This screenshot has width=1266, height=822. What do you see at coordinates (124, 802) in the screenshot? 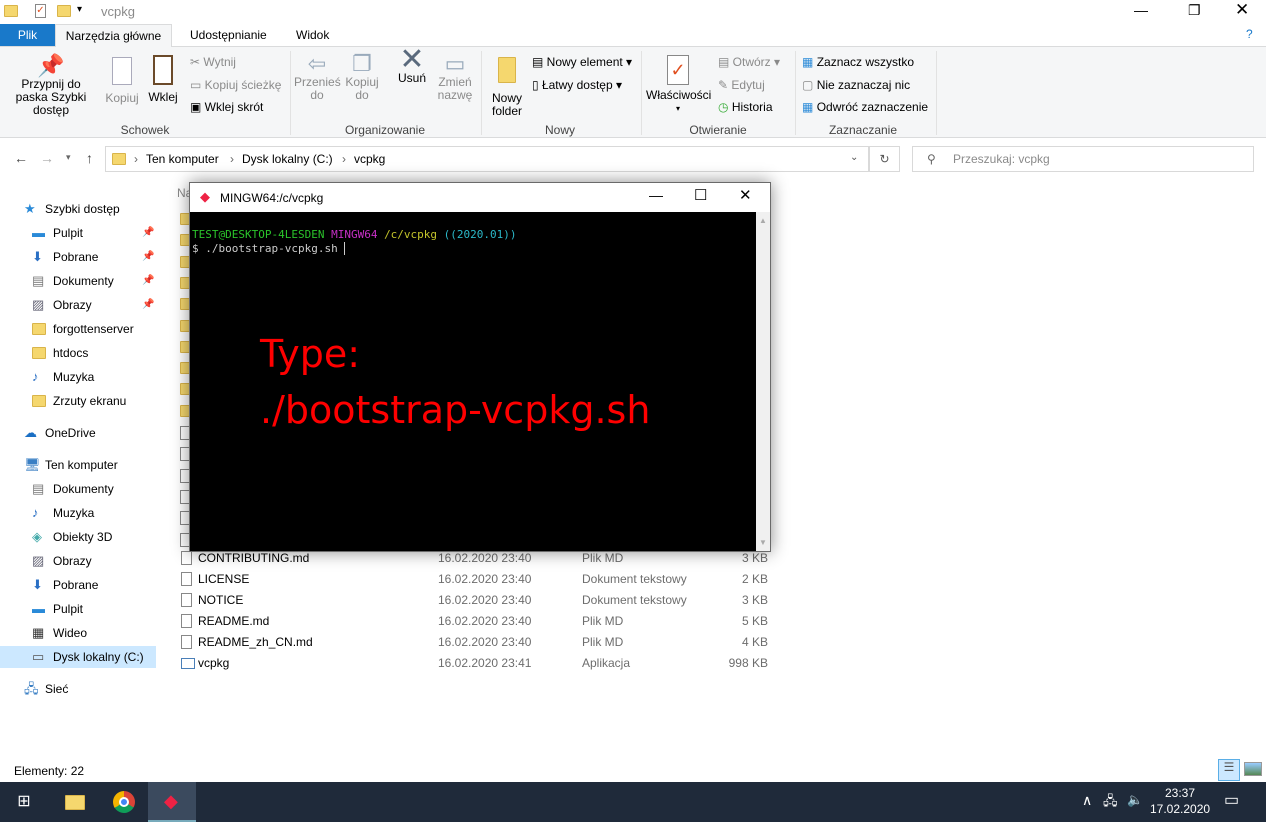
I see `taskbar-chrome` at bounding box center [124, 802].